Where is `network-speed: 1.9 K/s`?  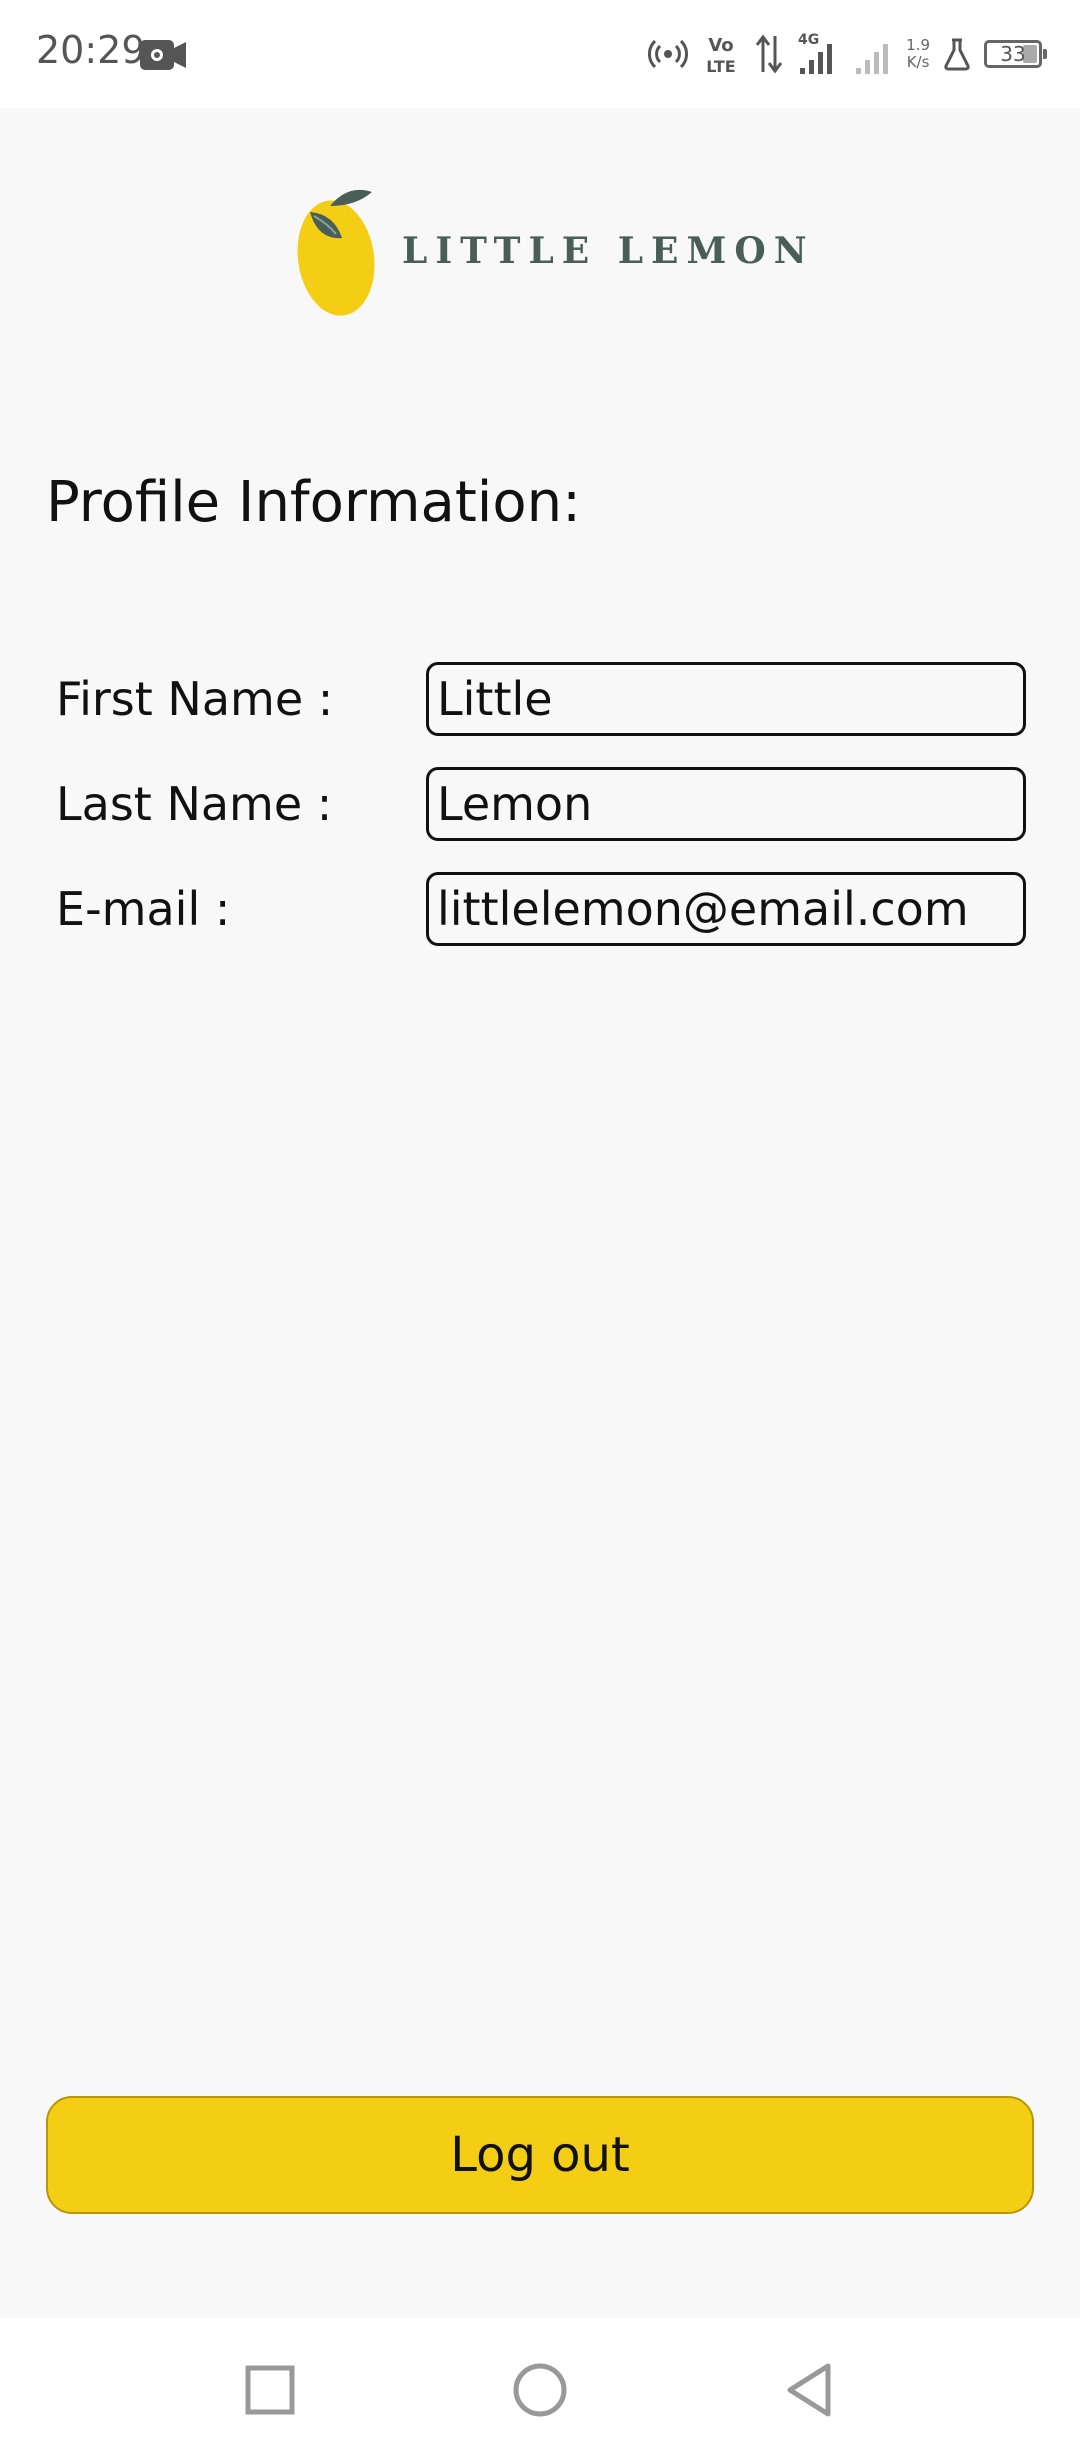 network-speed: 1.9 K/s is located at coordinates (918, 54).